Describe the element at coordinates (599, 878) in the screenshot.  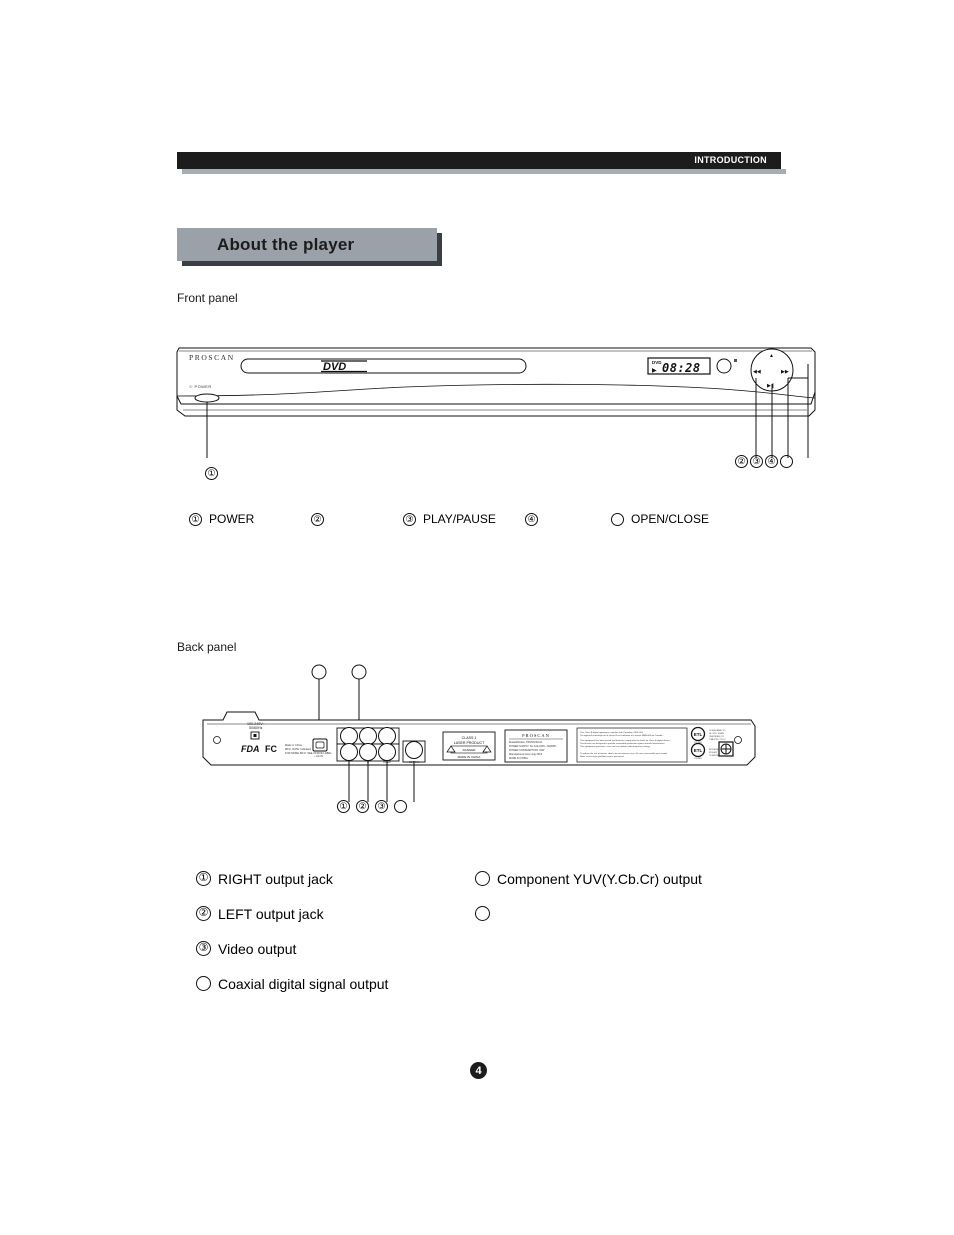
I see `legend-label: Component YUV(Y.Cb.Cr) output` at that location.